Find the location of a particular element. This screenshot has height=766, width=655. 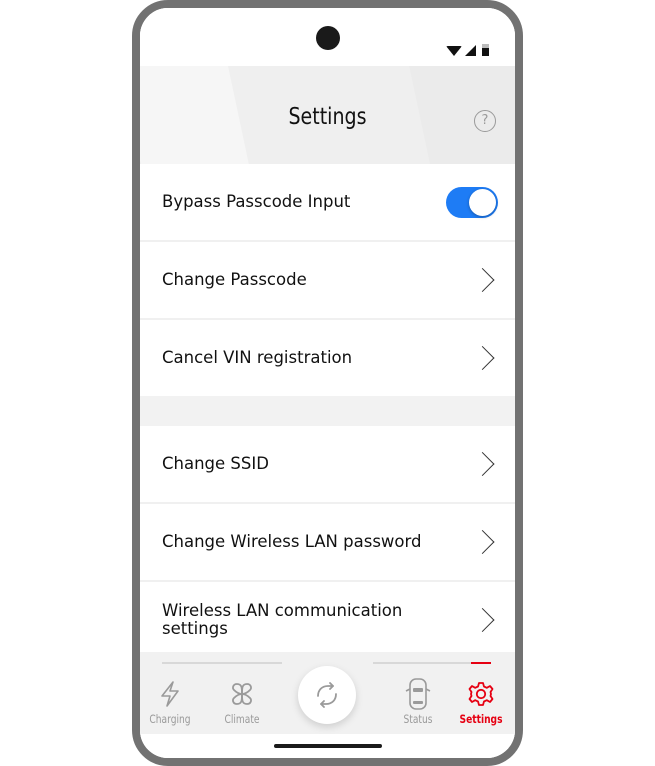

setting-label: Wireless LAN communication settings is located at coordinates (282, 619).